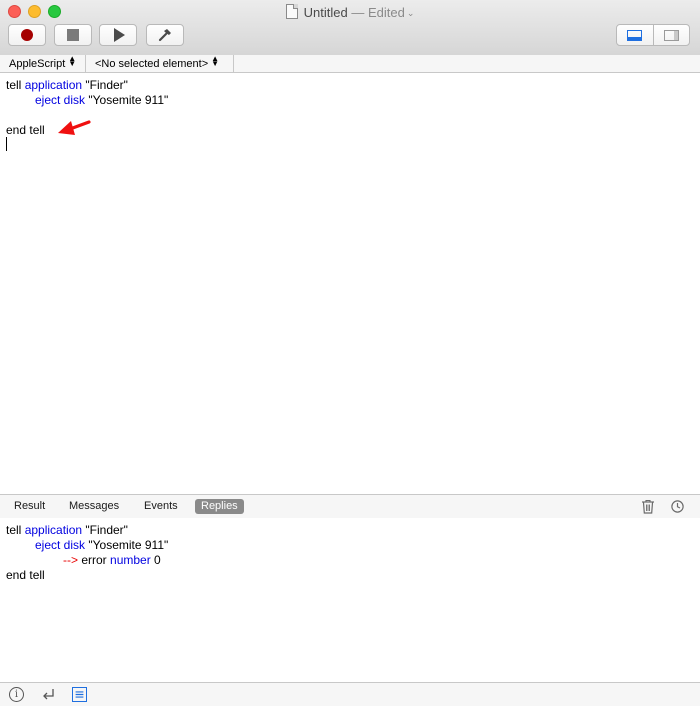  I want to click on code-line: tell application "Finder", so click(67, 85).